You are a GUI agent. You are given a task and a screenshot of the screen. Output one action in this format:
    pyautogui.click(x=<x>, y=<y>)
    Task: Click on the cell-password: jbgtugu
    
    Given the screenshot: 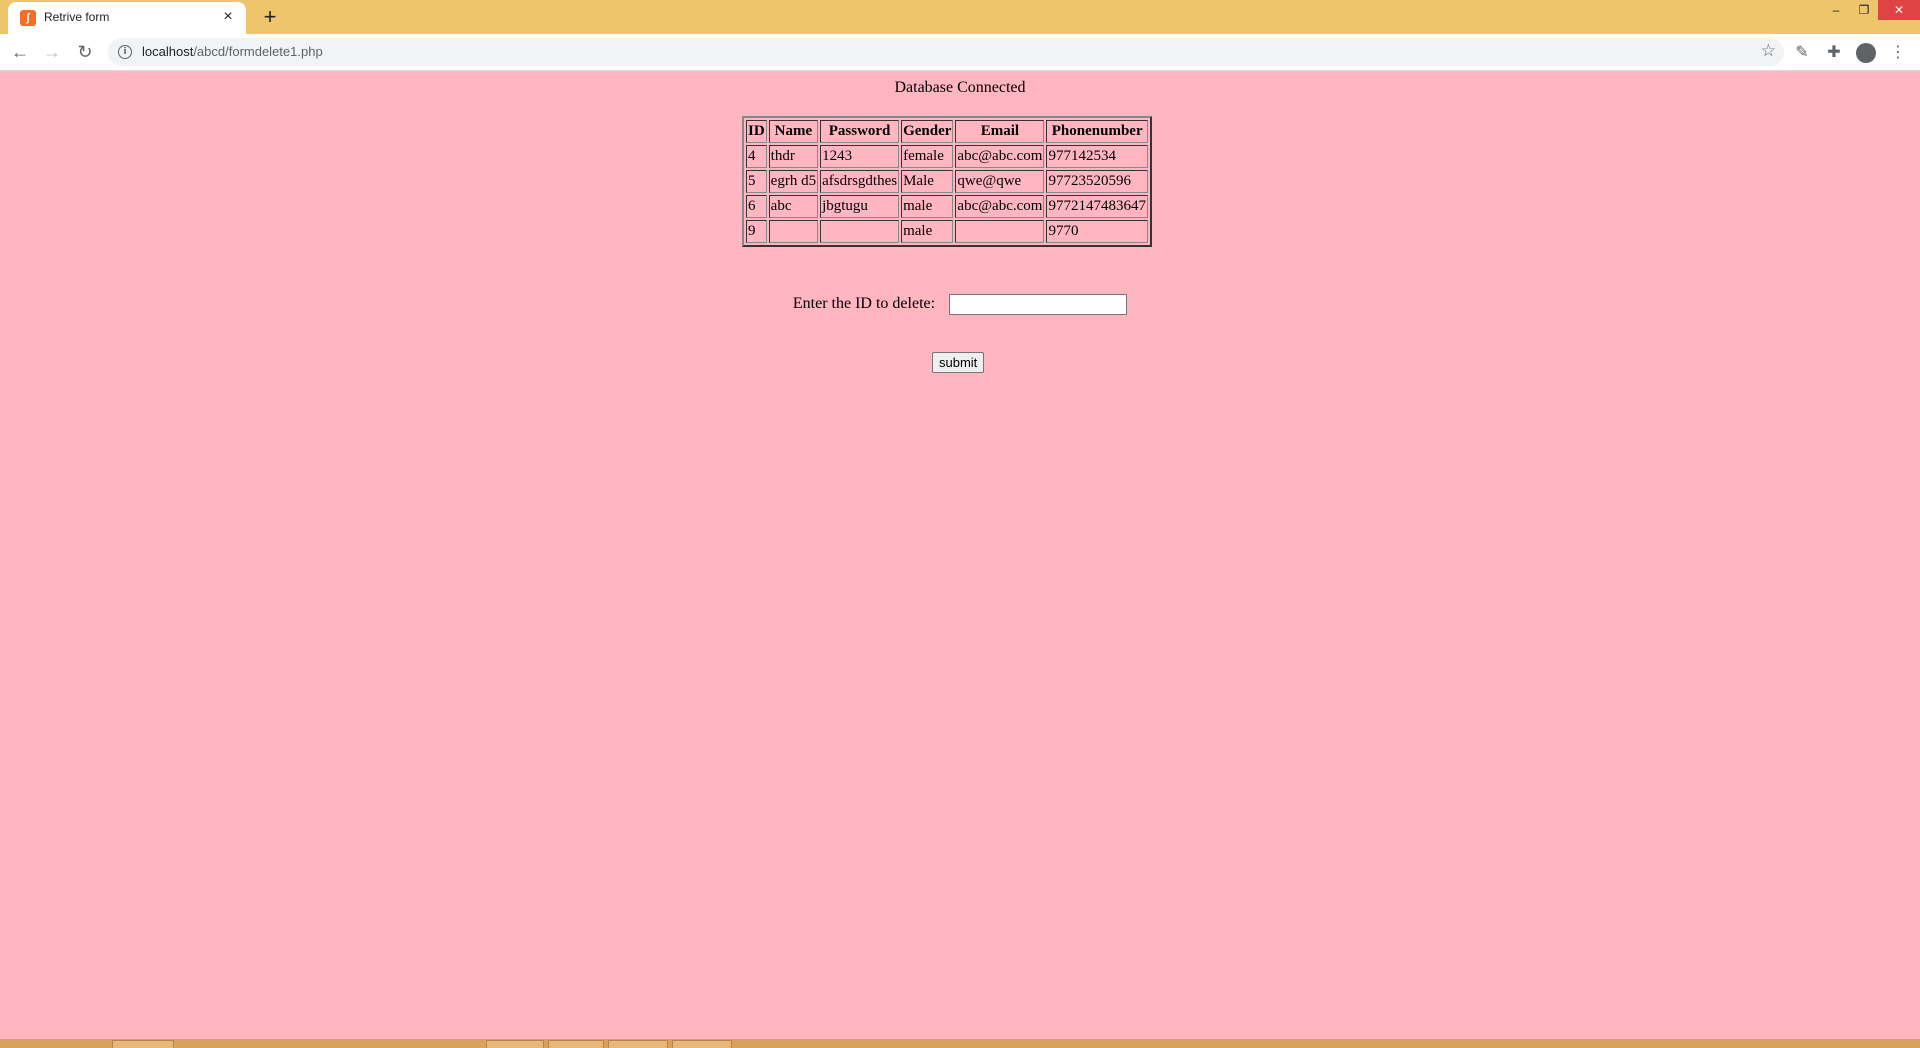 What is the action you would take?
    pyautogui.click(x=860, y=206)
    